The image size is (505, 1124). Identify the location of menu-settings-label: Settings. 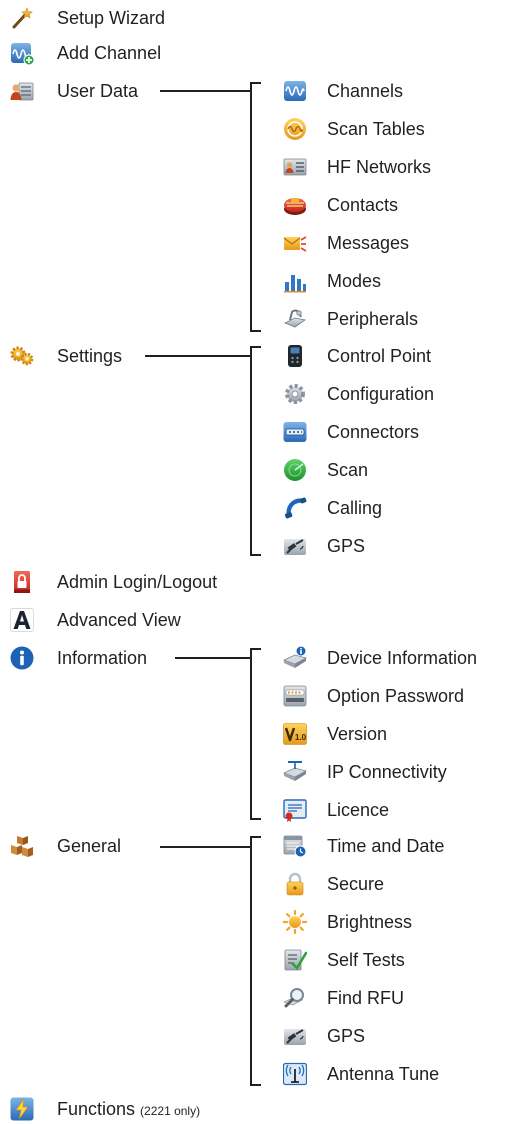
(90, 356).